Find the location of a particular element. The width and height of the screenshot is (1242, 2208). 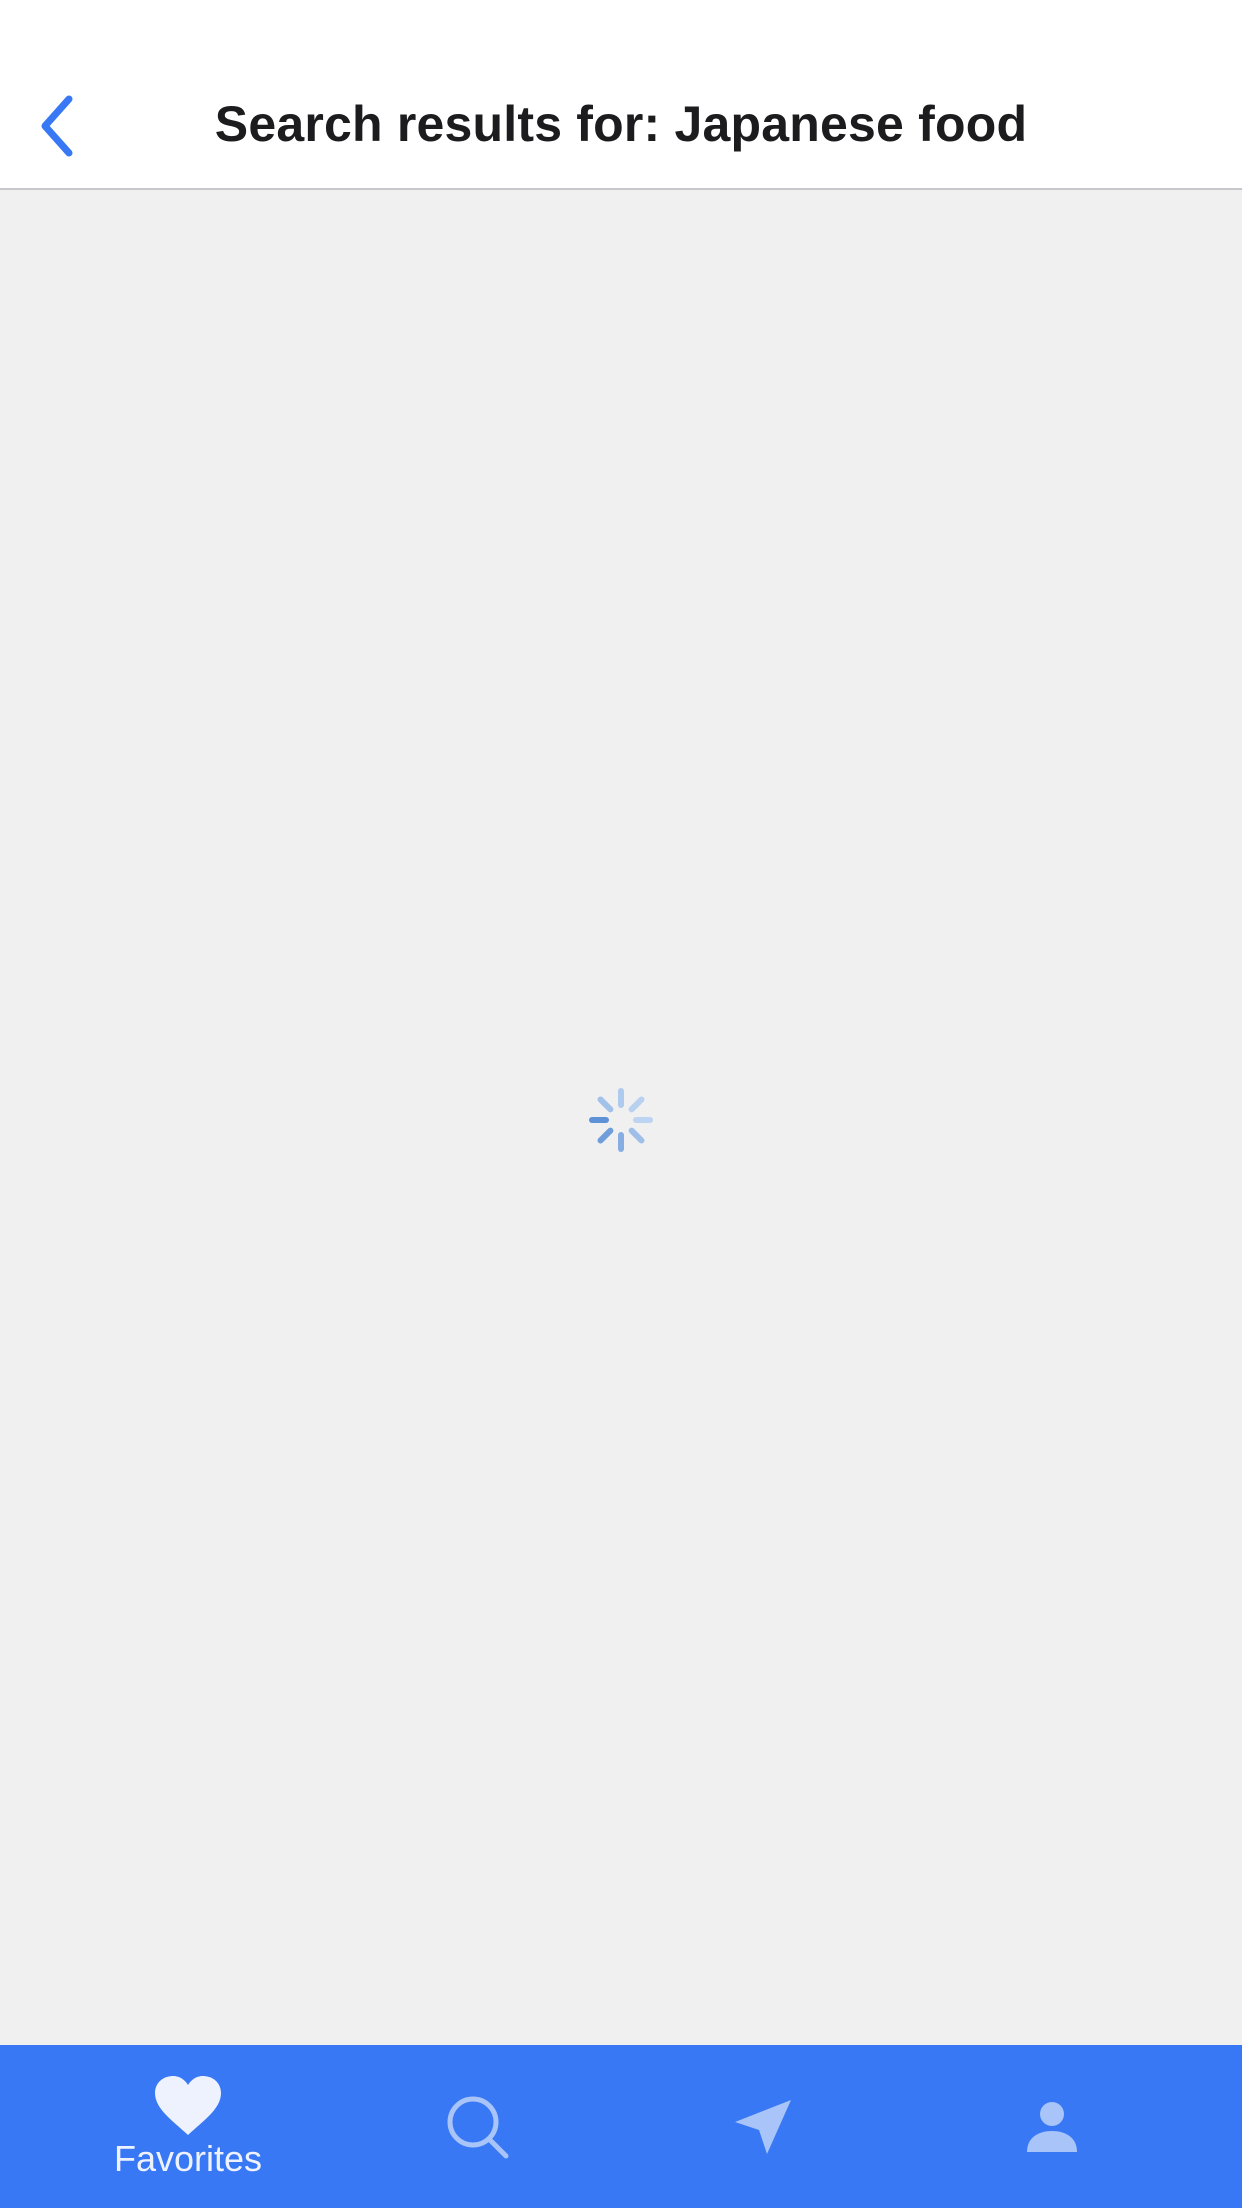

location-arrow-icon is located at coordinates (763, 2126).